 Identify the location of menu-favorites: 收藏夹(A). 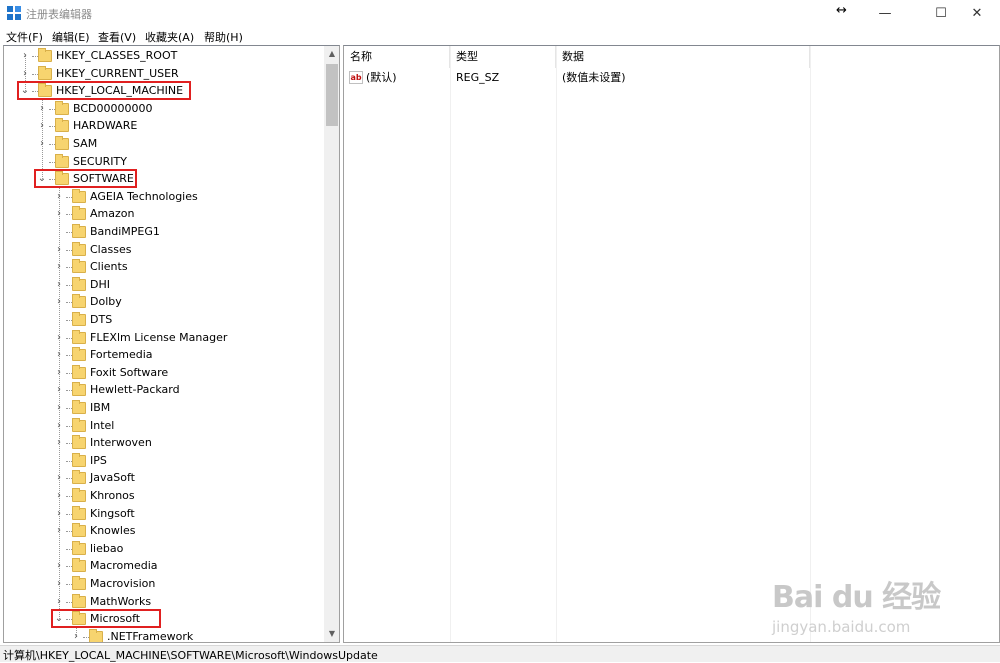
(169, 37).